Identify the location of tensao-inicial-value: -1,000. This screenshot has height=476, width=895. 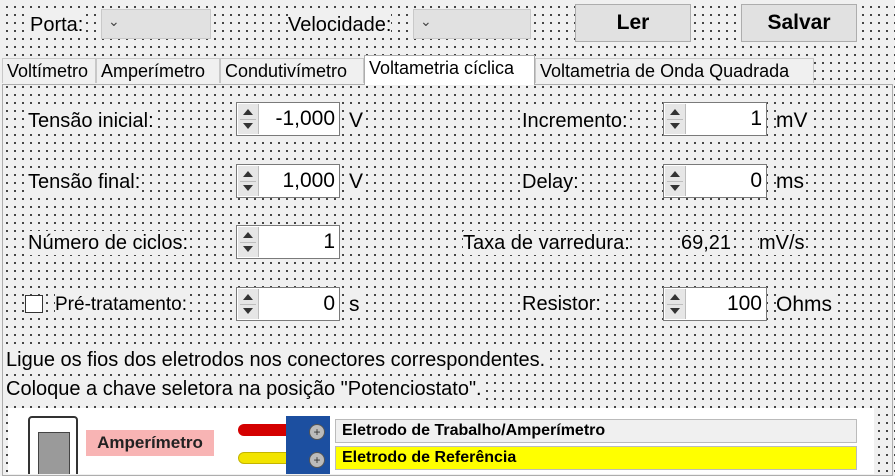
(305, 118).